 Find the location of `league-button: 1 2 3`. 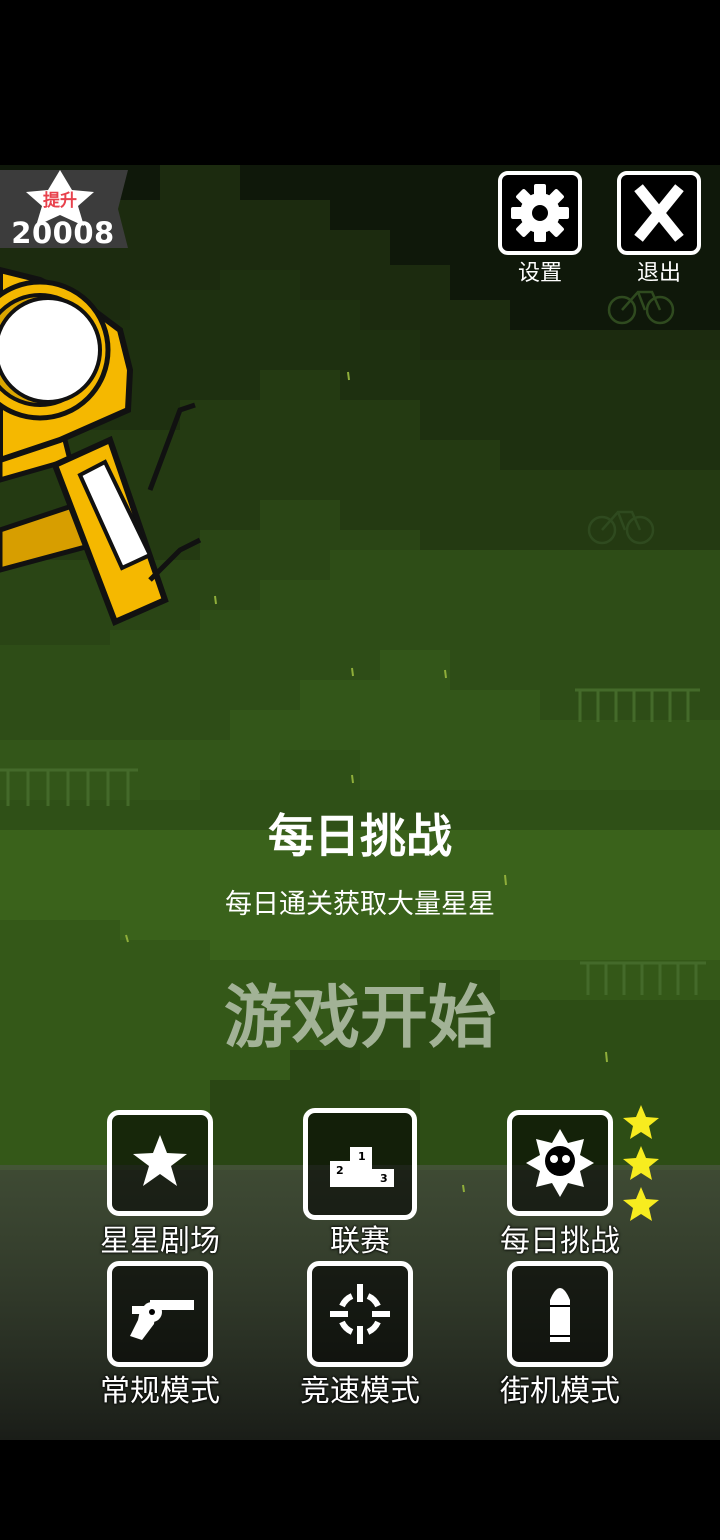

league-button: 1 2 3 is located at coordinates (360, 1164).